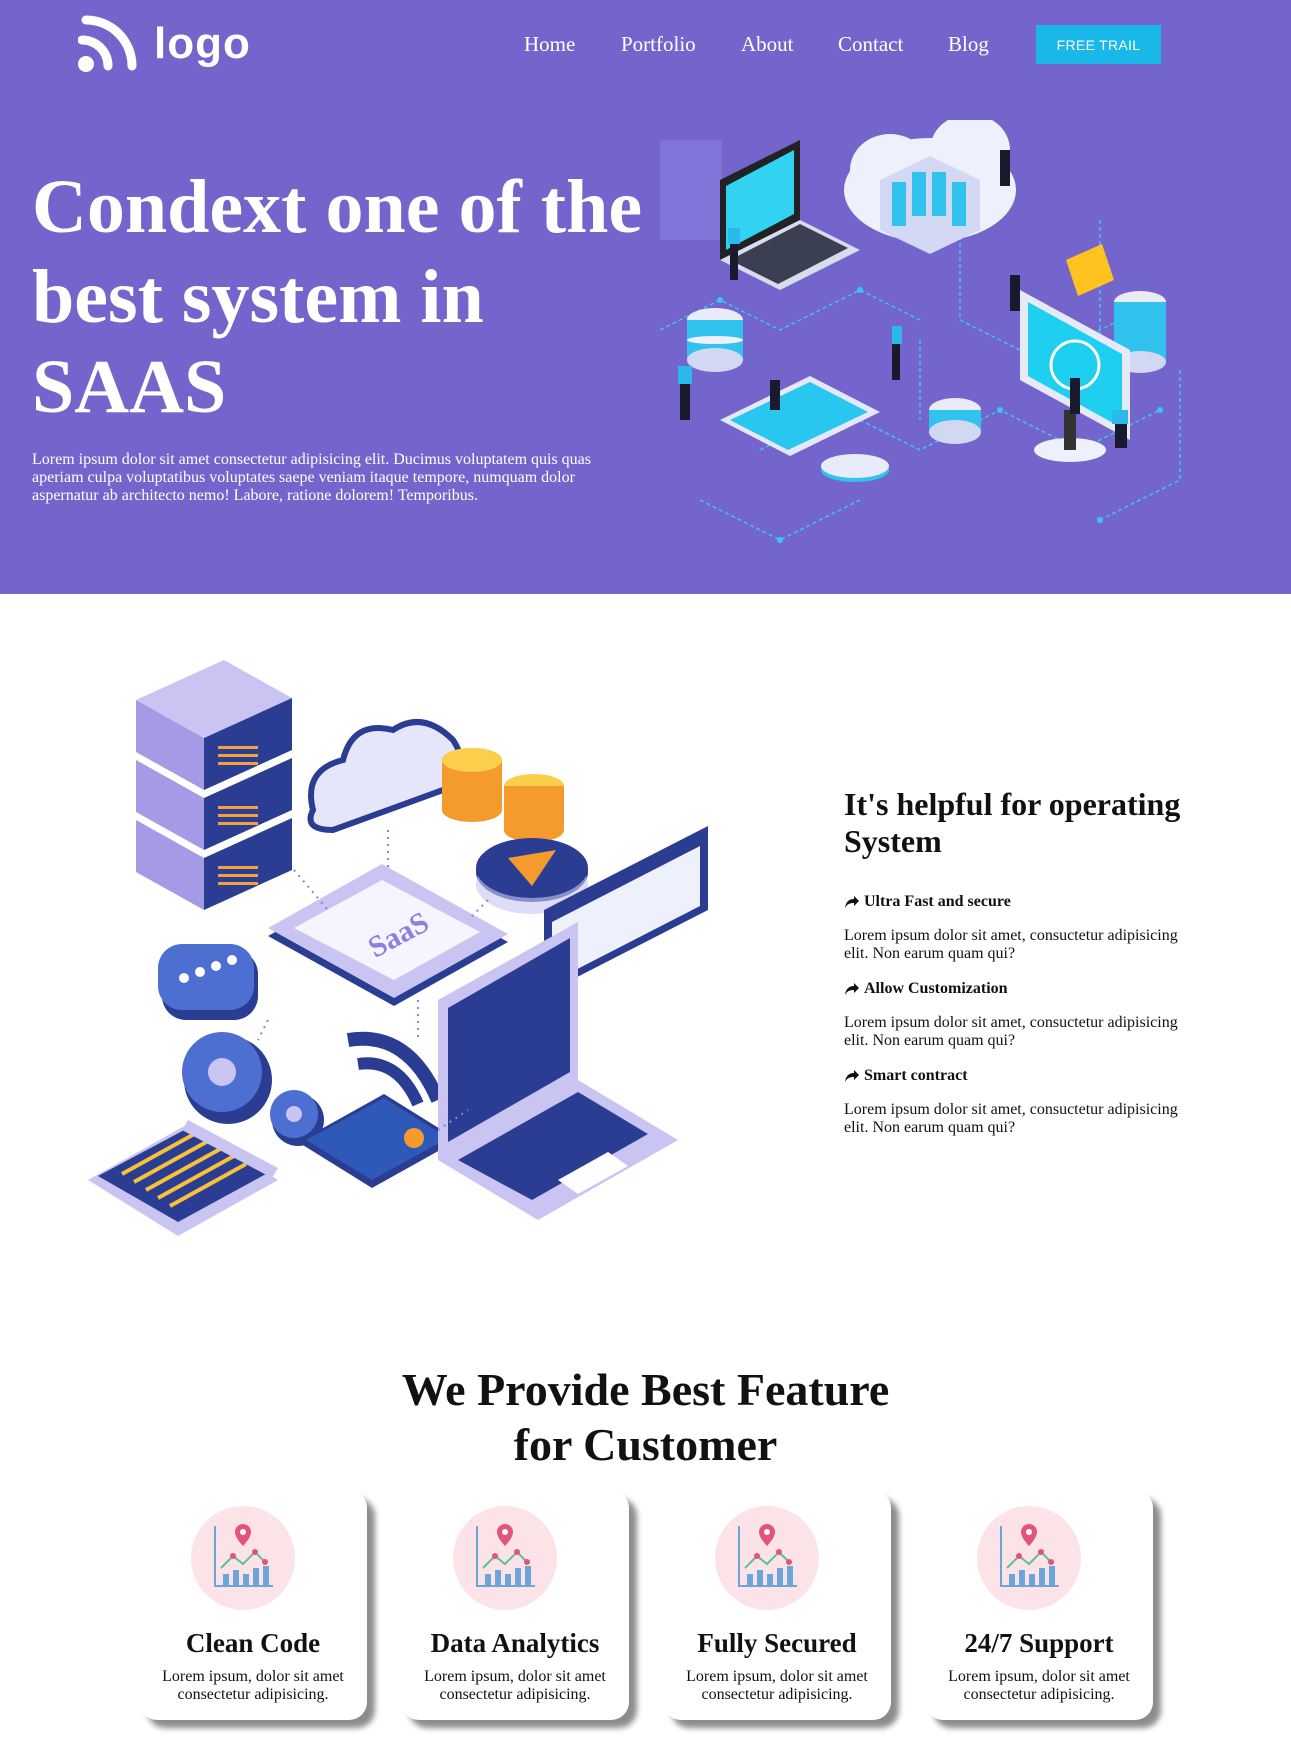  What do you see at coordinates (936, 988) in the screenshot?
I see `feature-heading: Allow Customization` at bounding box center [936, 988].